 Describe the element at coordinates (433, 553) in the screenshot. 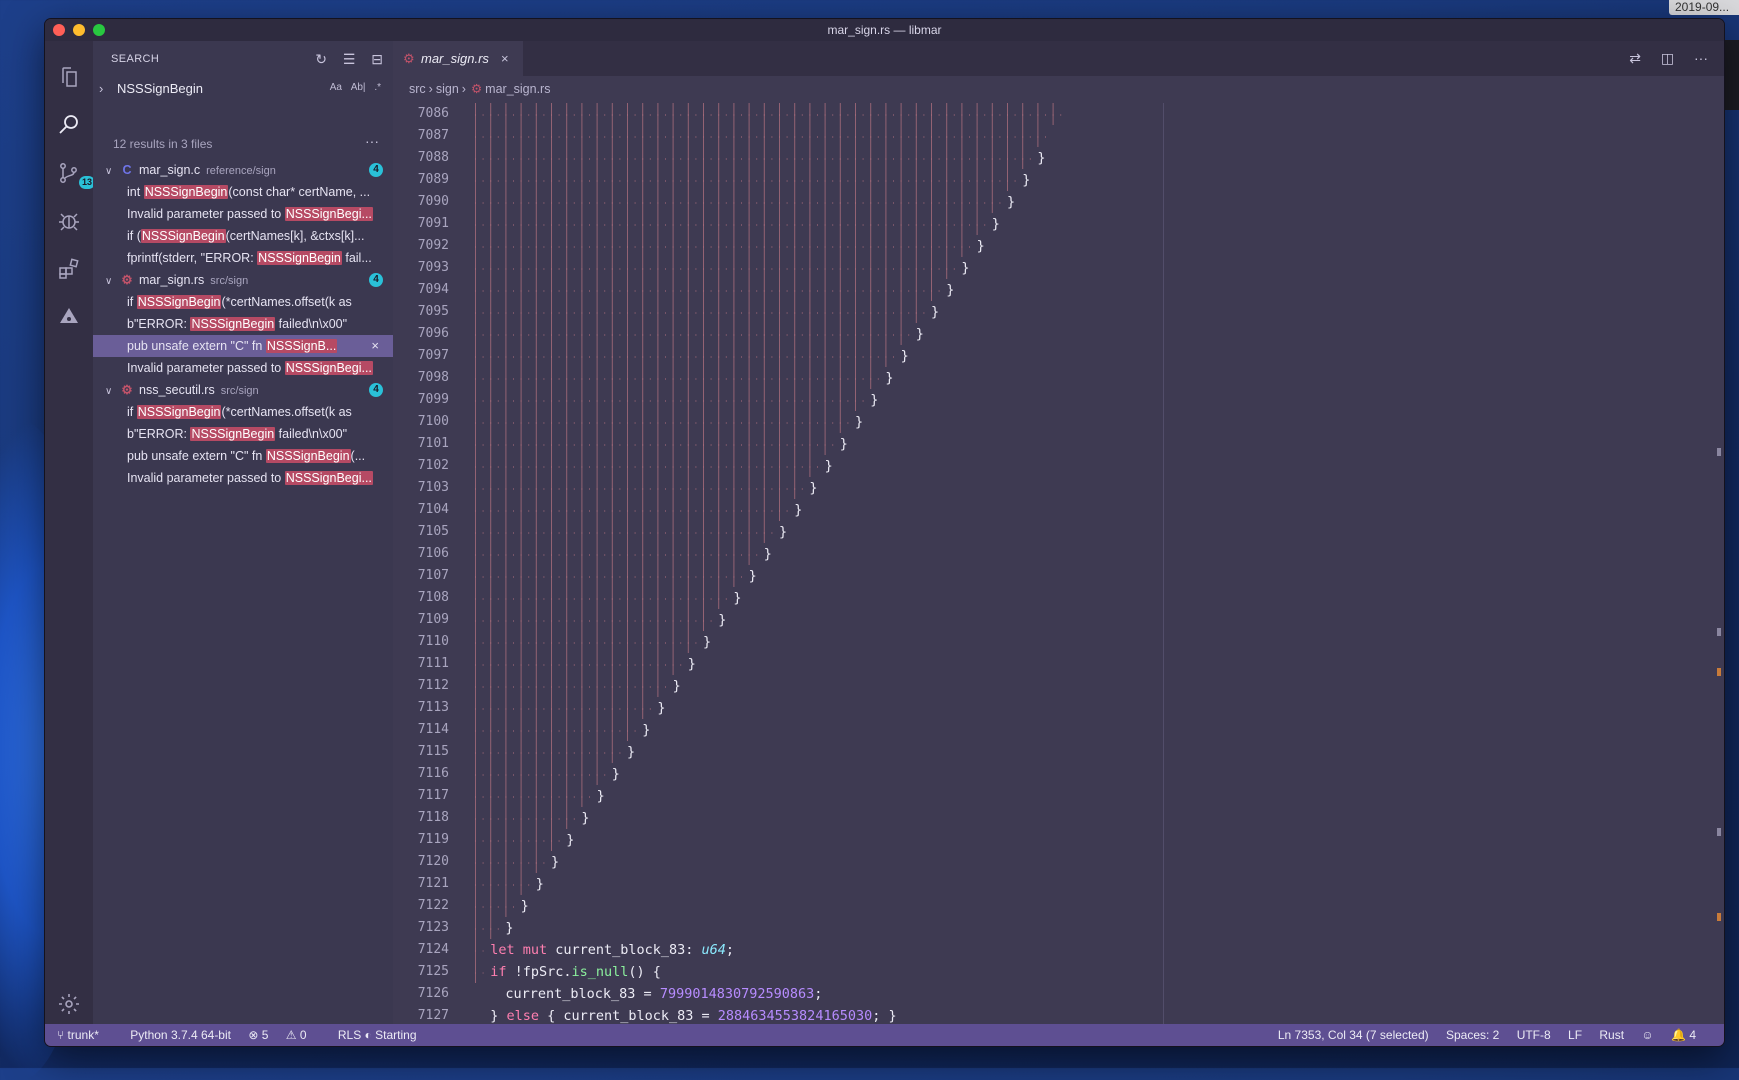

I see `line-number: 7106` at that location.